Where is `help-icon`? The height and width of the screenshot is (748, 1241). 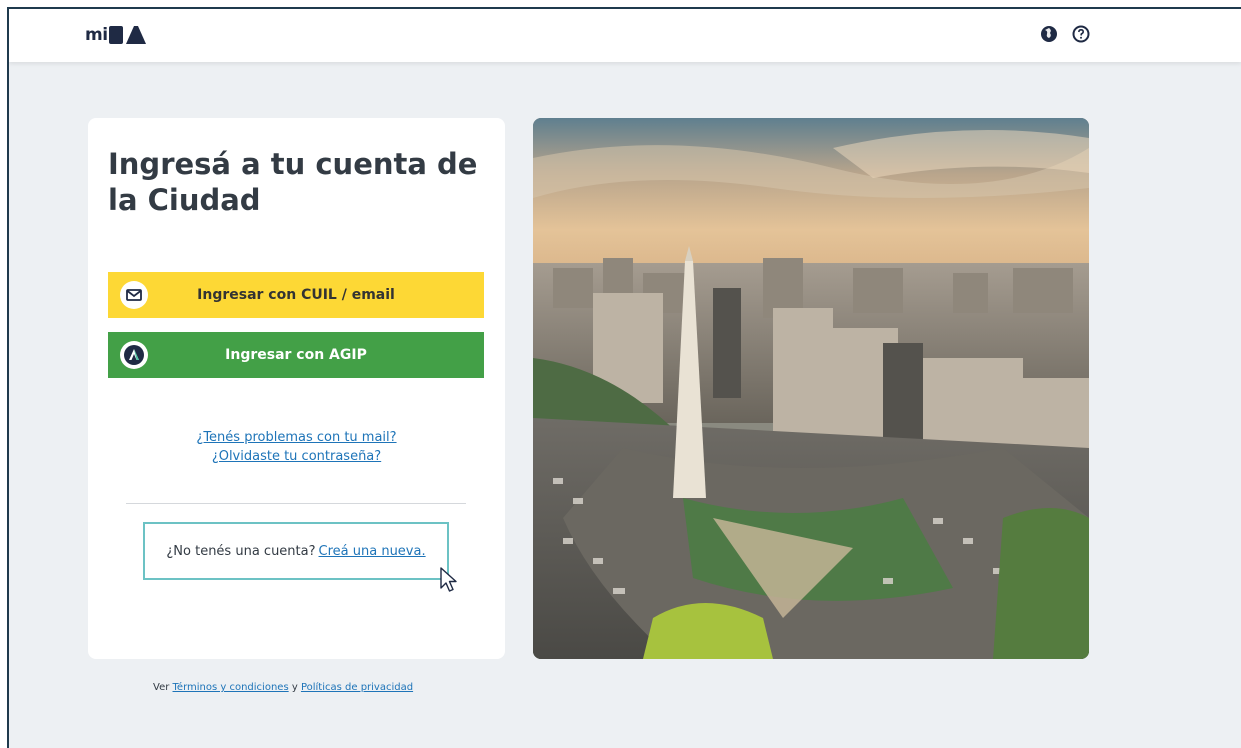
help-icon is located at coordinates (1081, 34).